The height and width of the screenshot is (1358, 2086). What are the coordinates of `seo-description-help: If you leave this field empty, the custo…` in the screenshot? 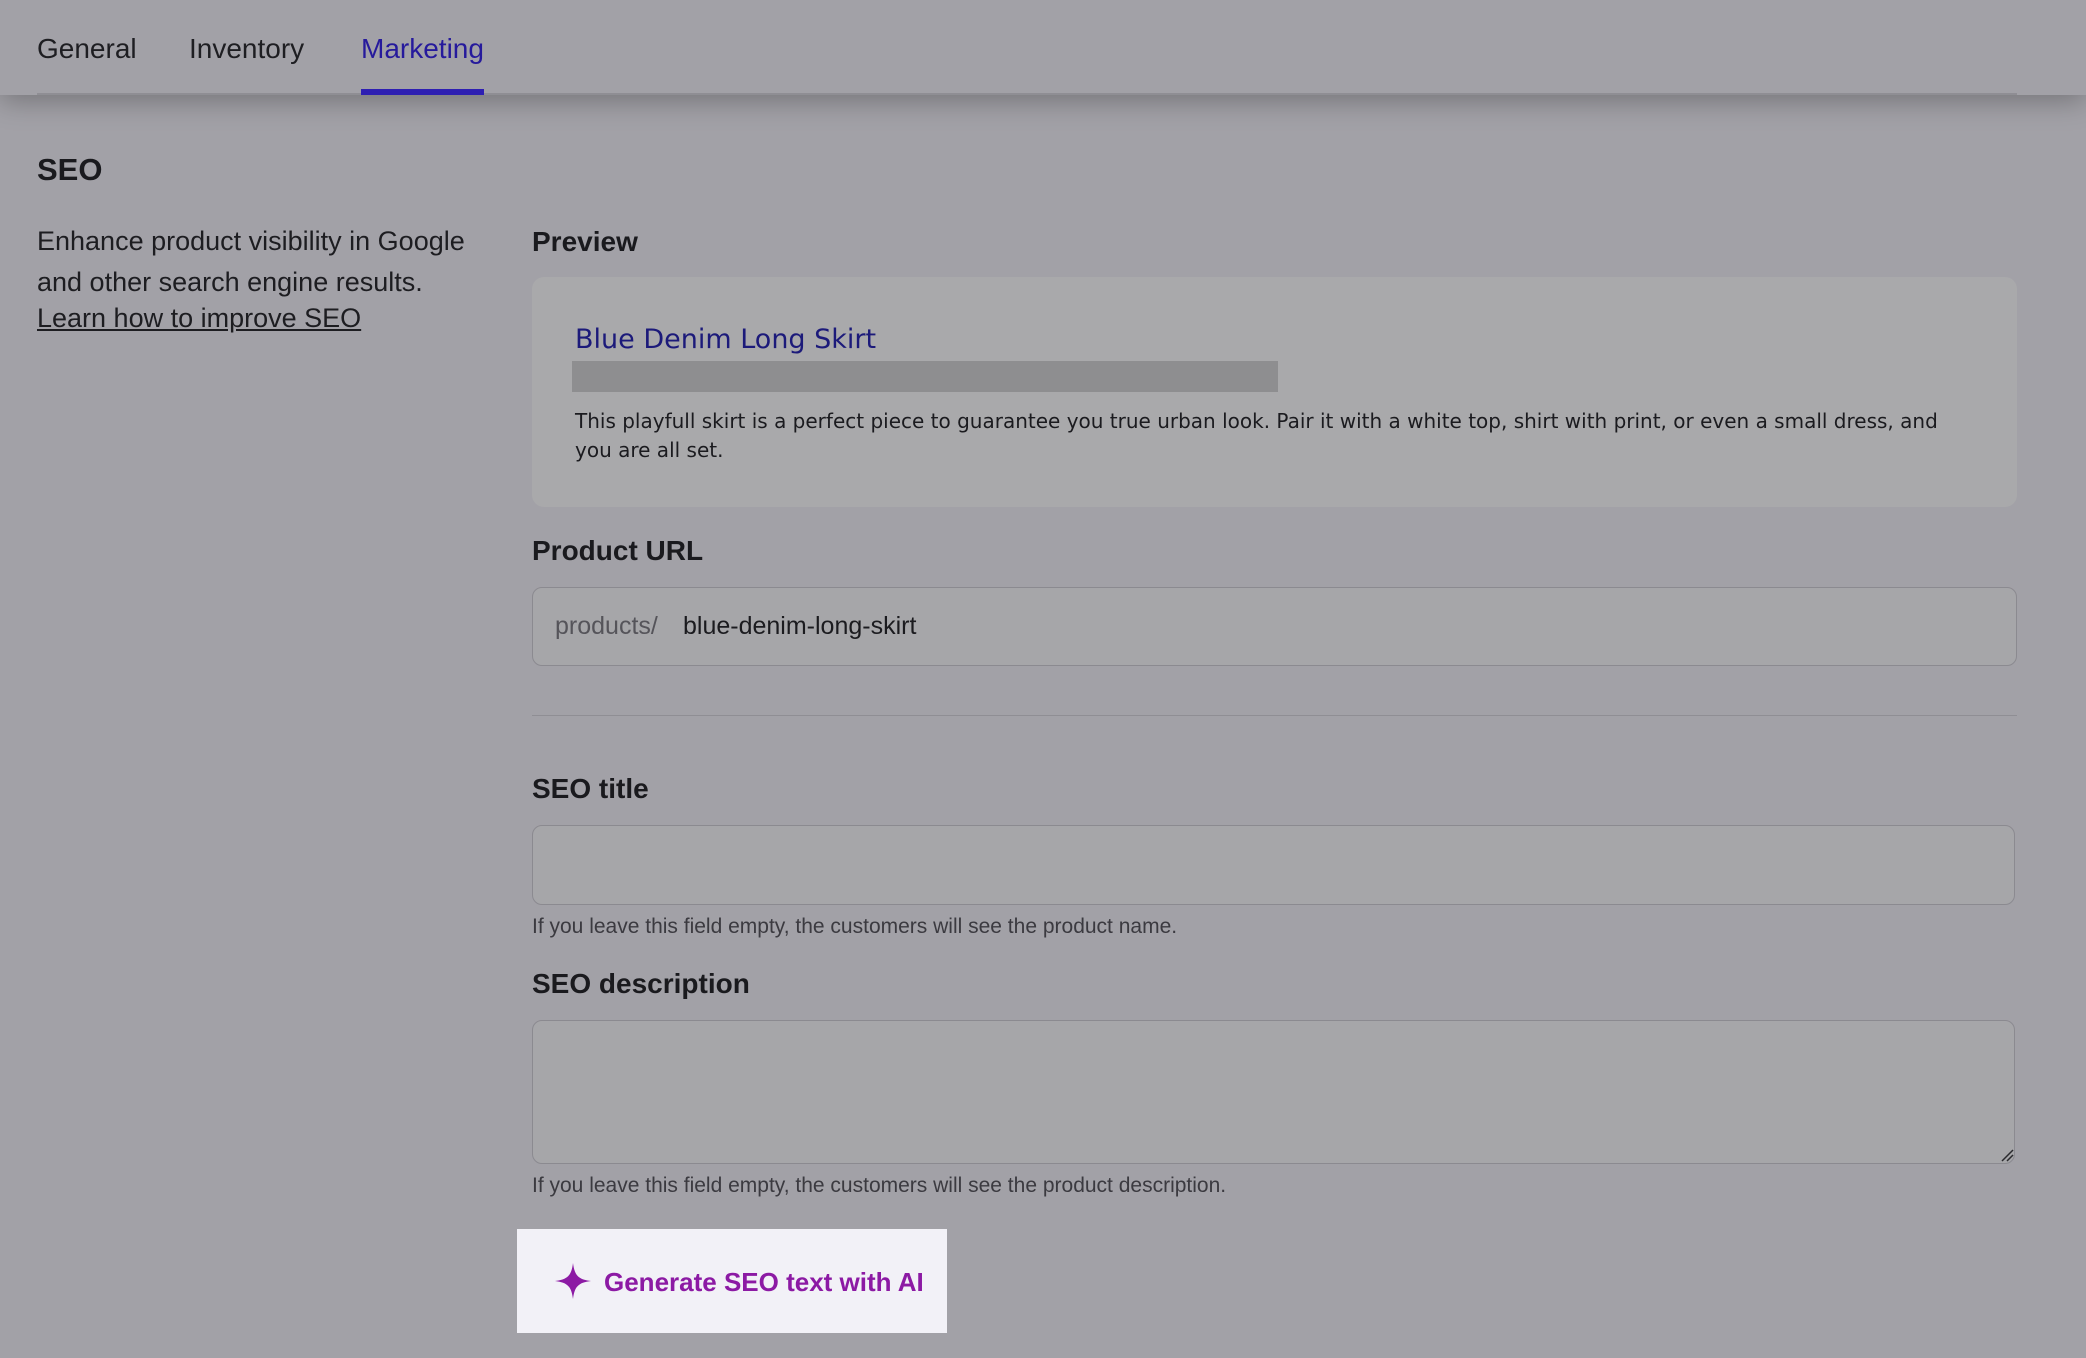 It's located at (879, 1185).